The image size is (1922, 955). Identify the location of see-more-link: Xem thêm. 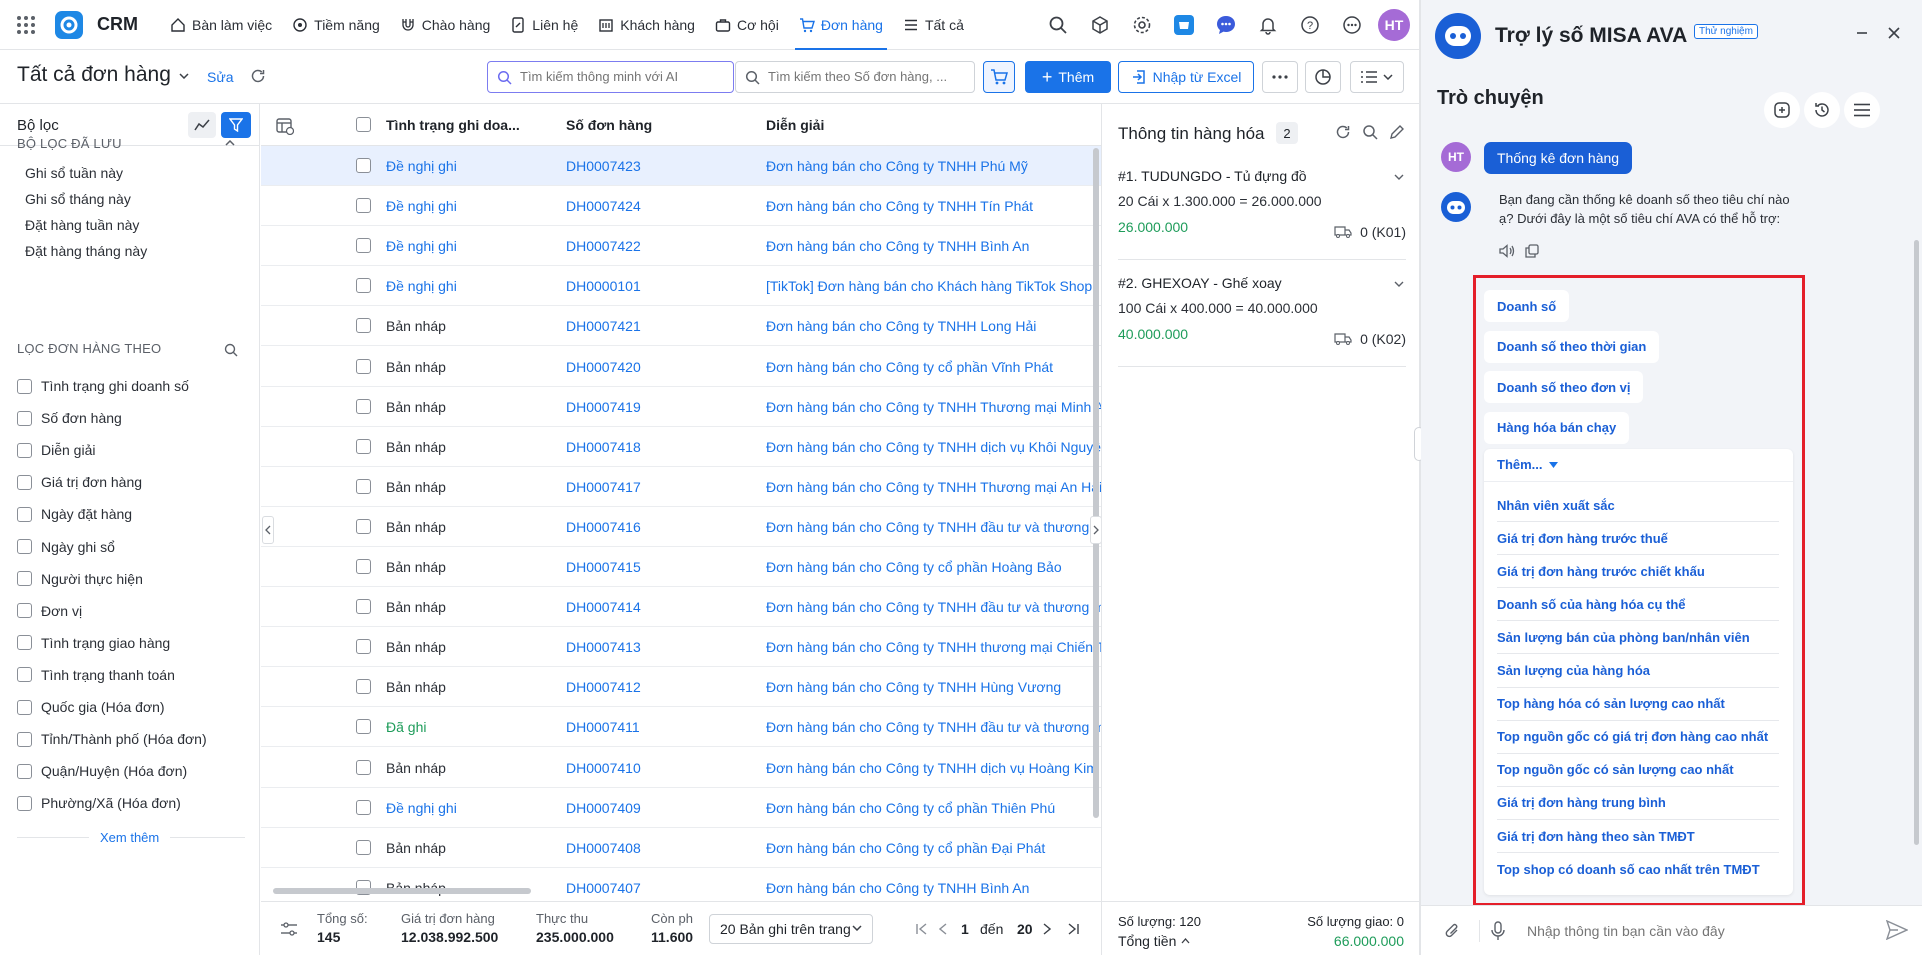
(129, 837).